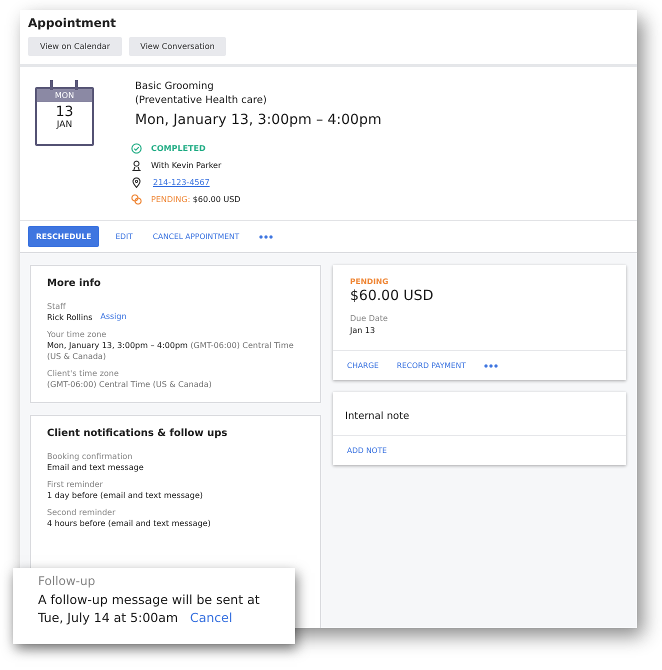 This screenshot has width=662, height=670. What do you see at coordinates (96, 467) in the screenshot?
I see `field-value: Email and text message` at bounding box center [96, 467].